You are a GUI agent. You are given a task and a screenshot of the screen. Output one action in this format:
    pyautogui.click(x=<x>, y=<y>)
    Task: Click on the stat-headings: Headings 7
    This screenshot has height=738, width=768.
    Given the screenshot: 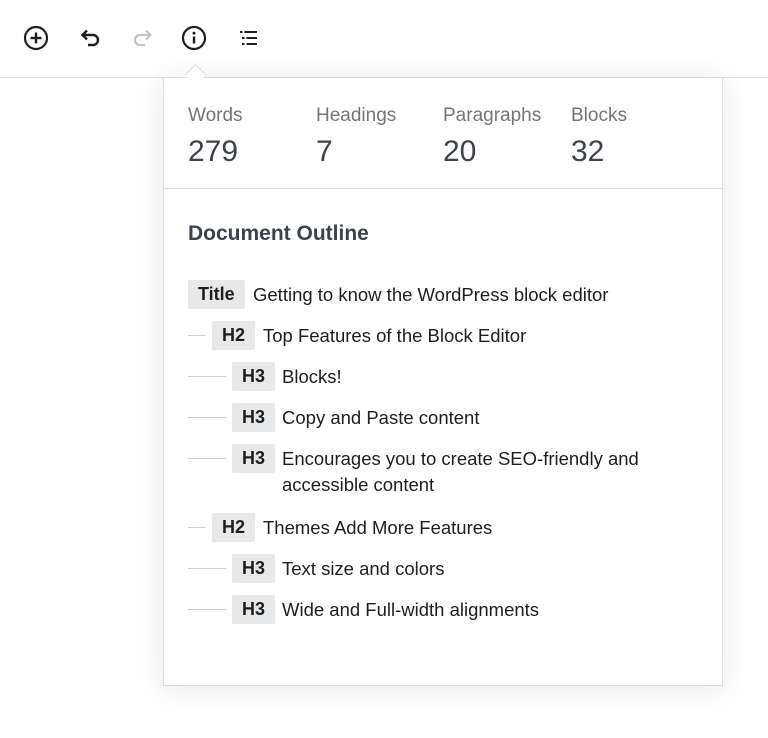 What is the action you would take?
    pyautogui.click(x=356, y=137)
    